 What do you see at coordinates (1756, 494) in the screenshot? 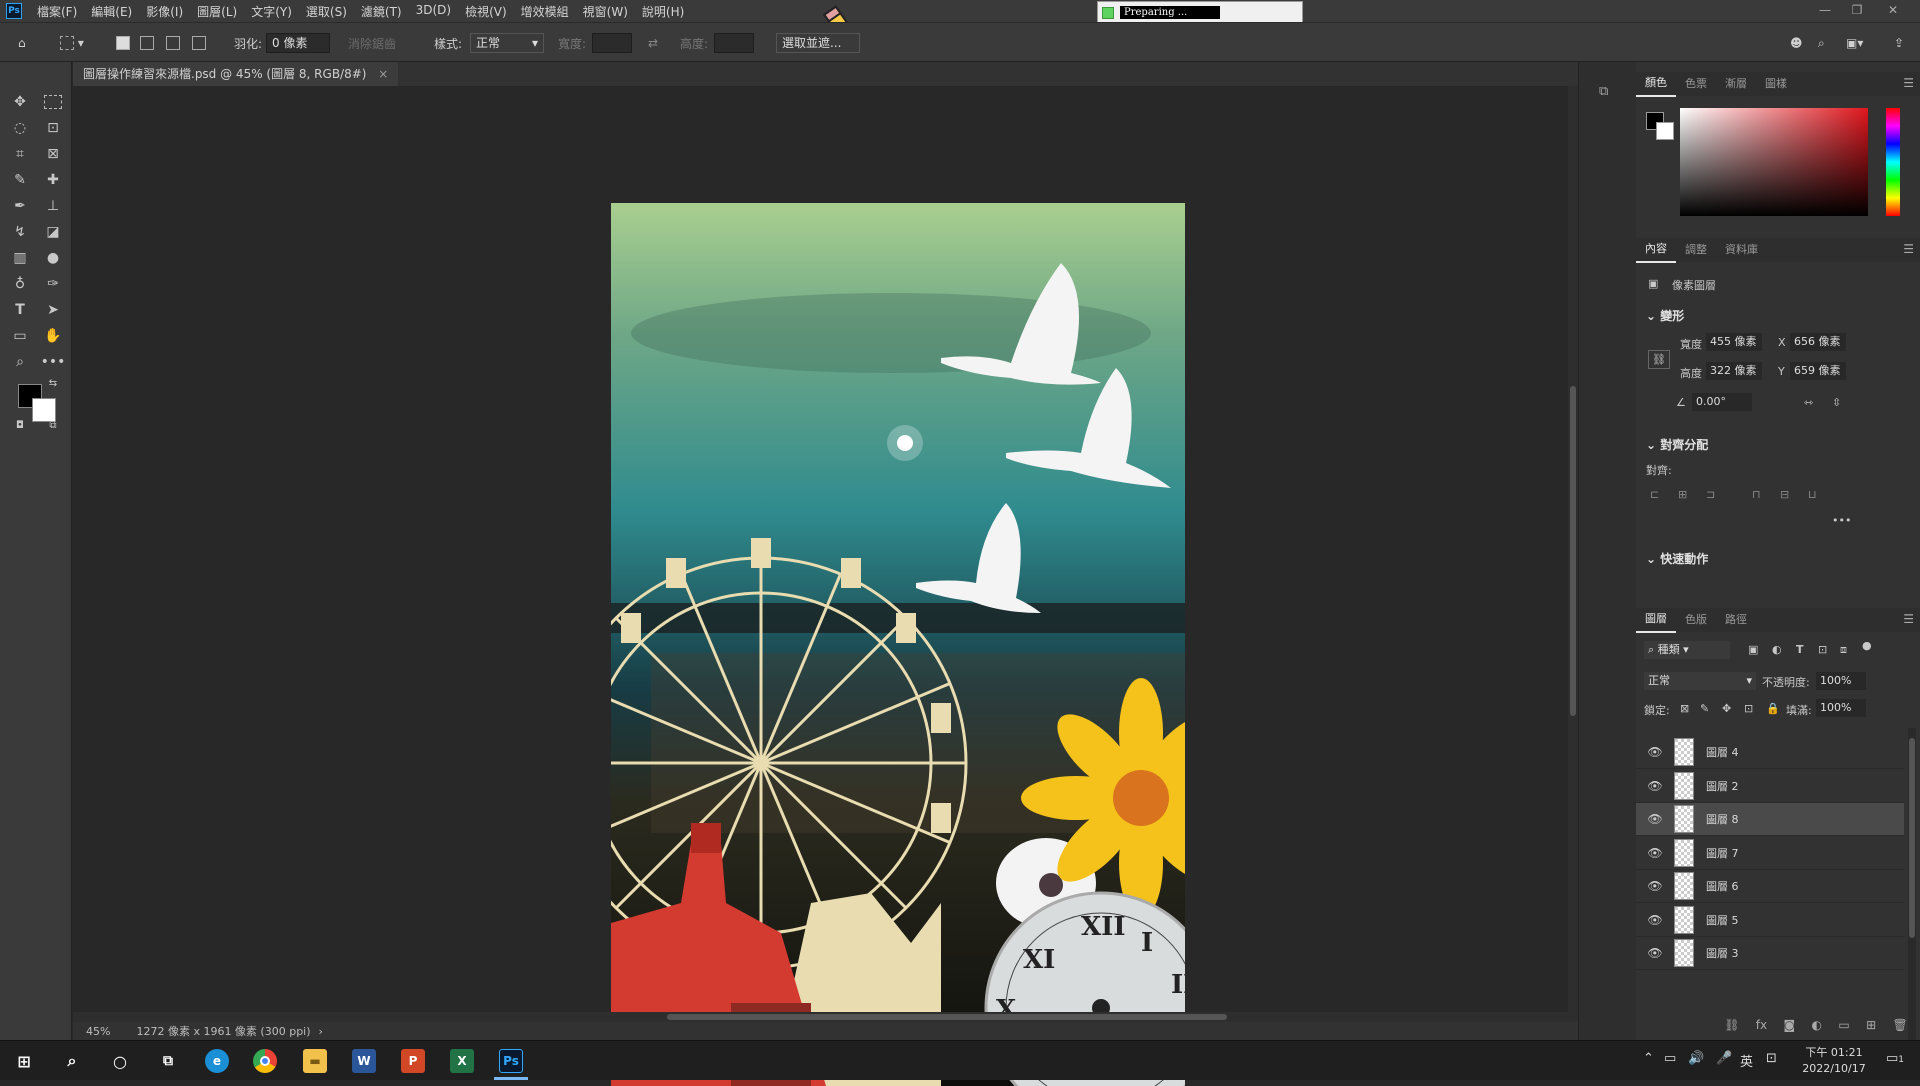
I see `align-top-icon: ⊓` at bounding box center [1756, 494].